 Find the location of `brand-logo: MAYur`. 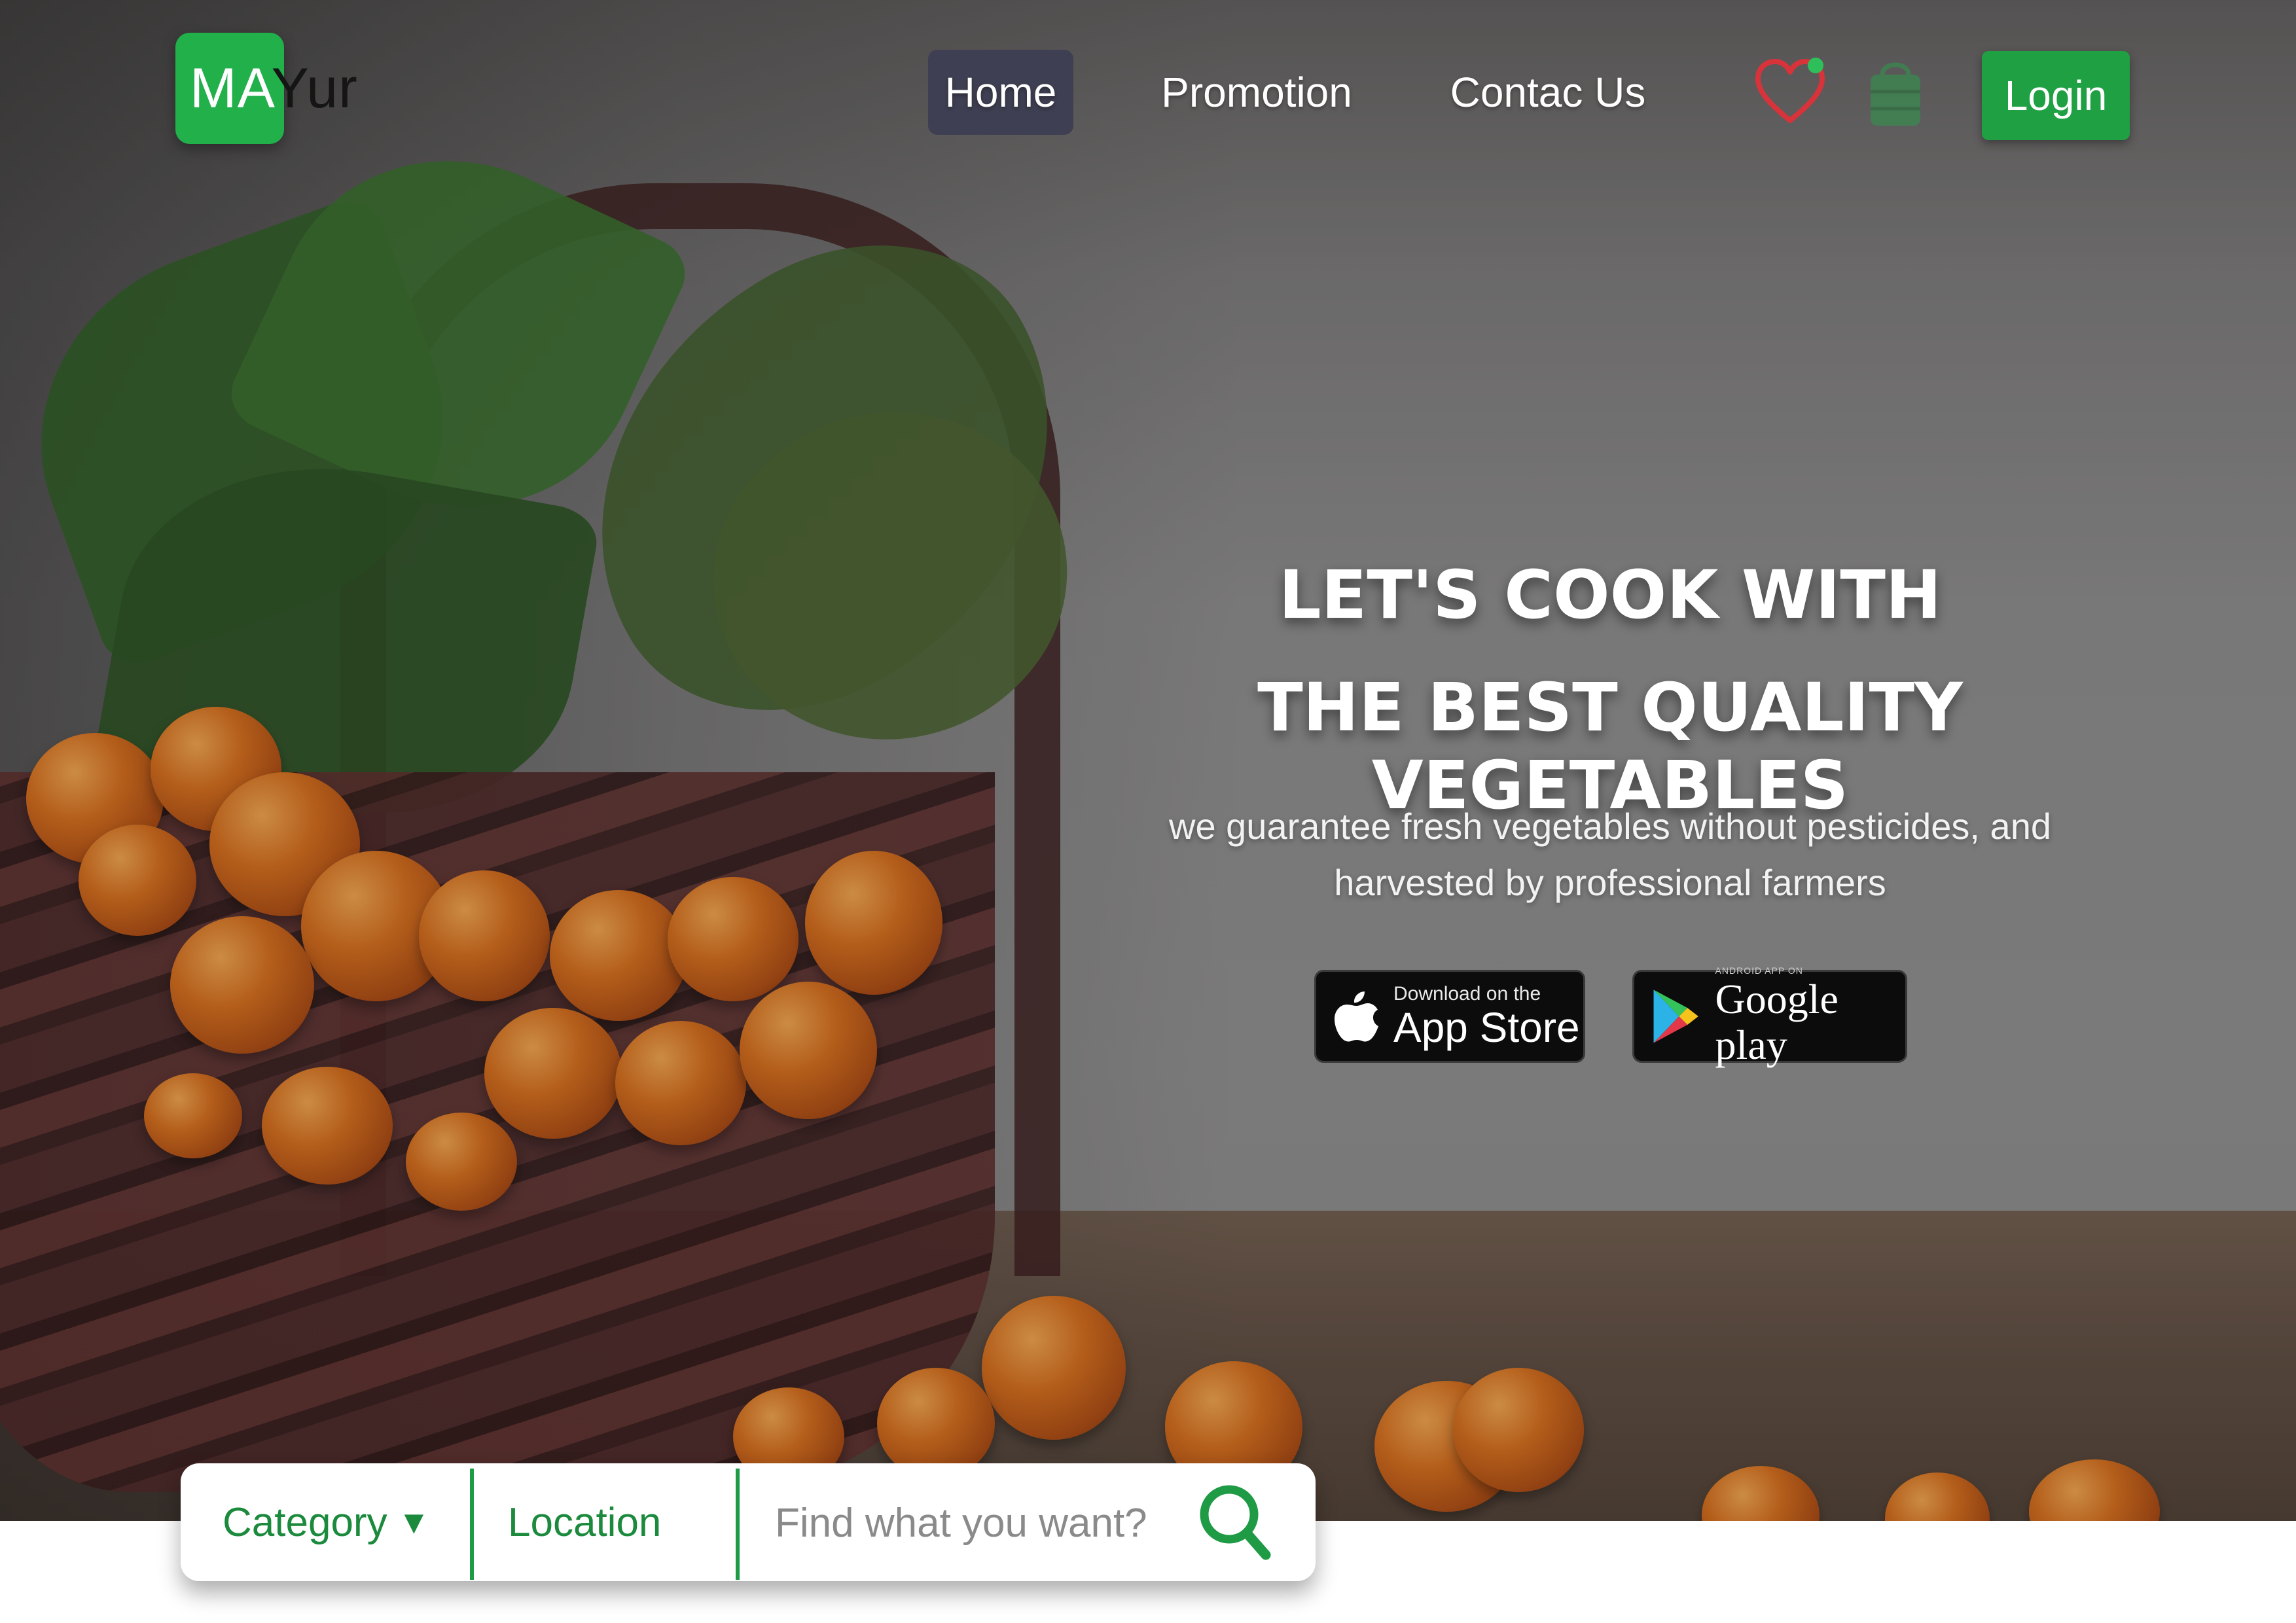

brand-logo: MAYur is located at coordinates (266, 88).